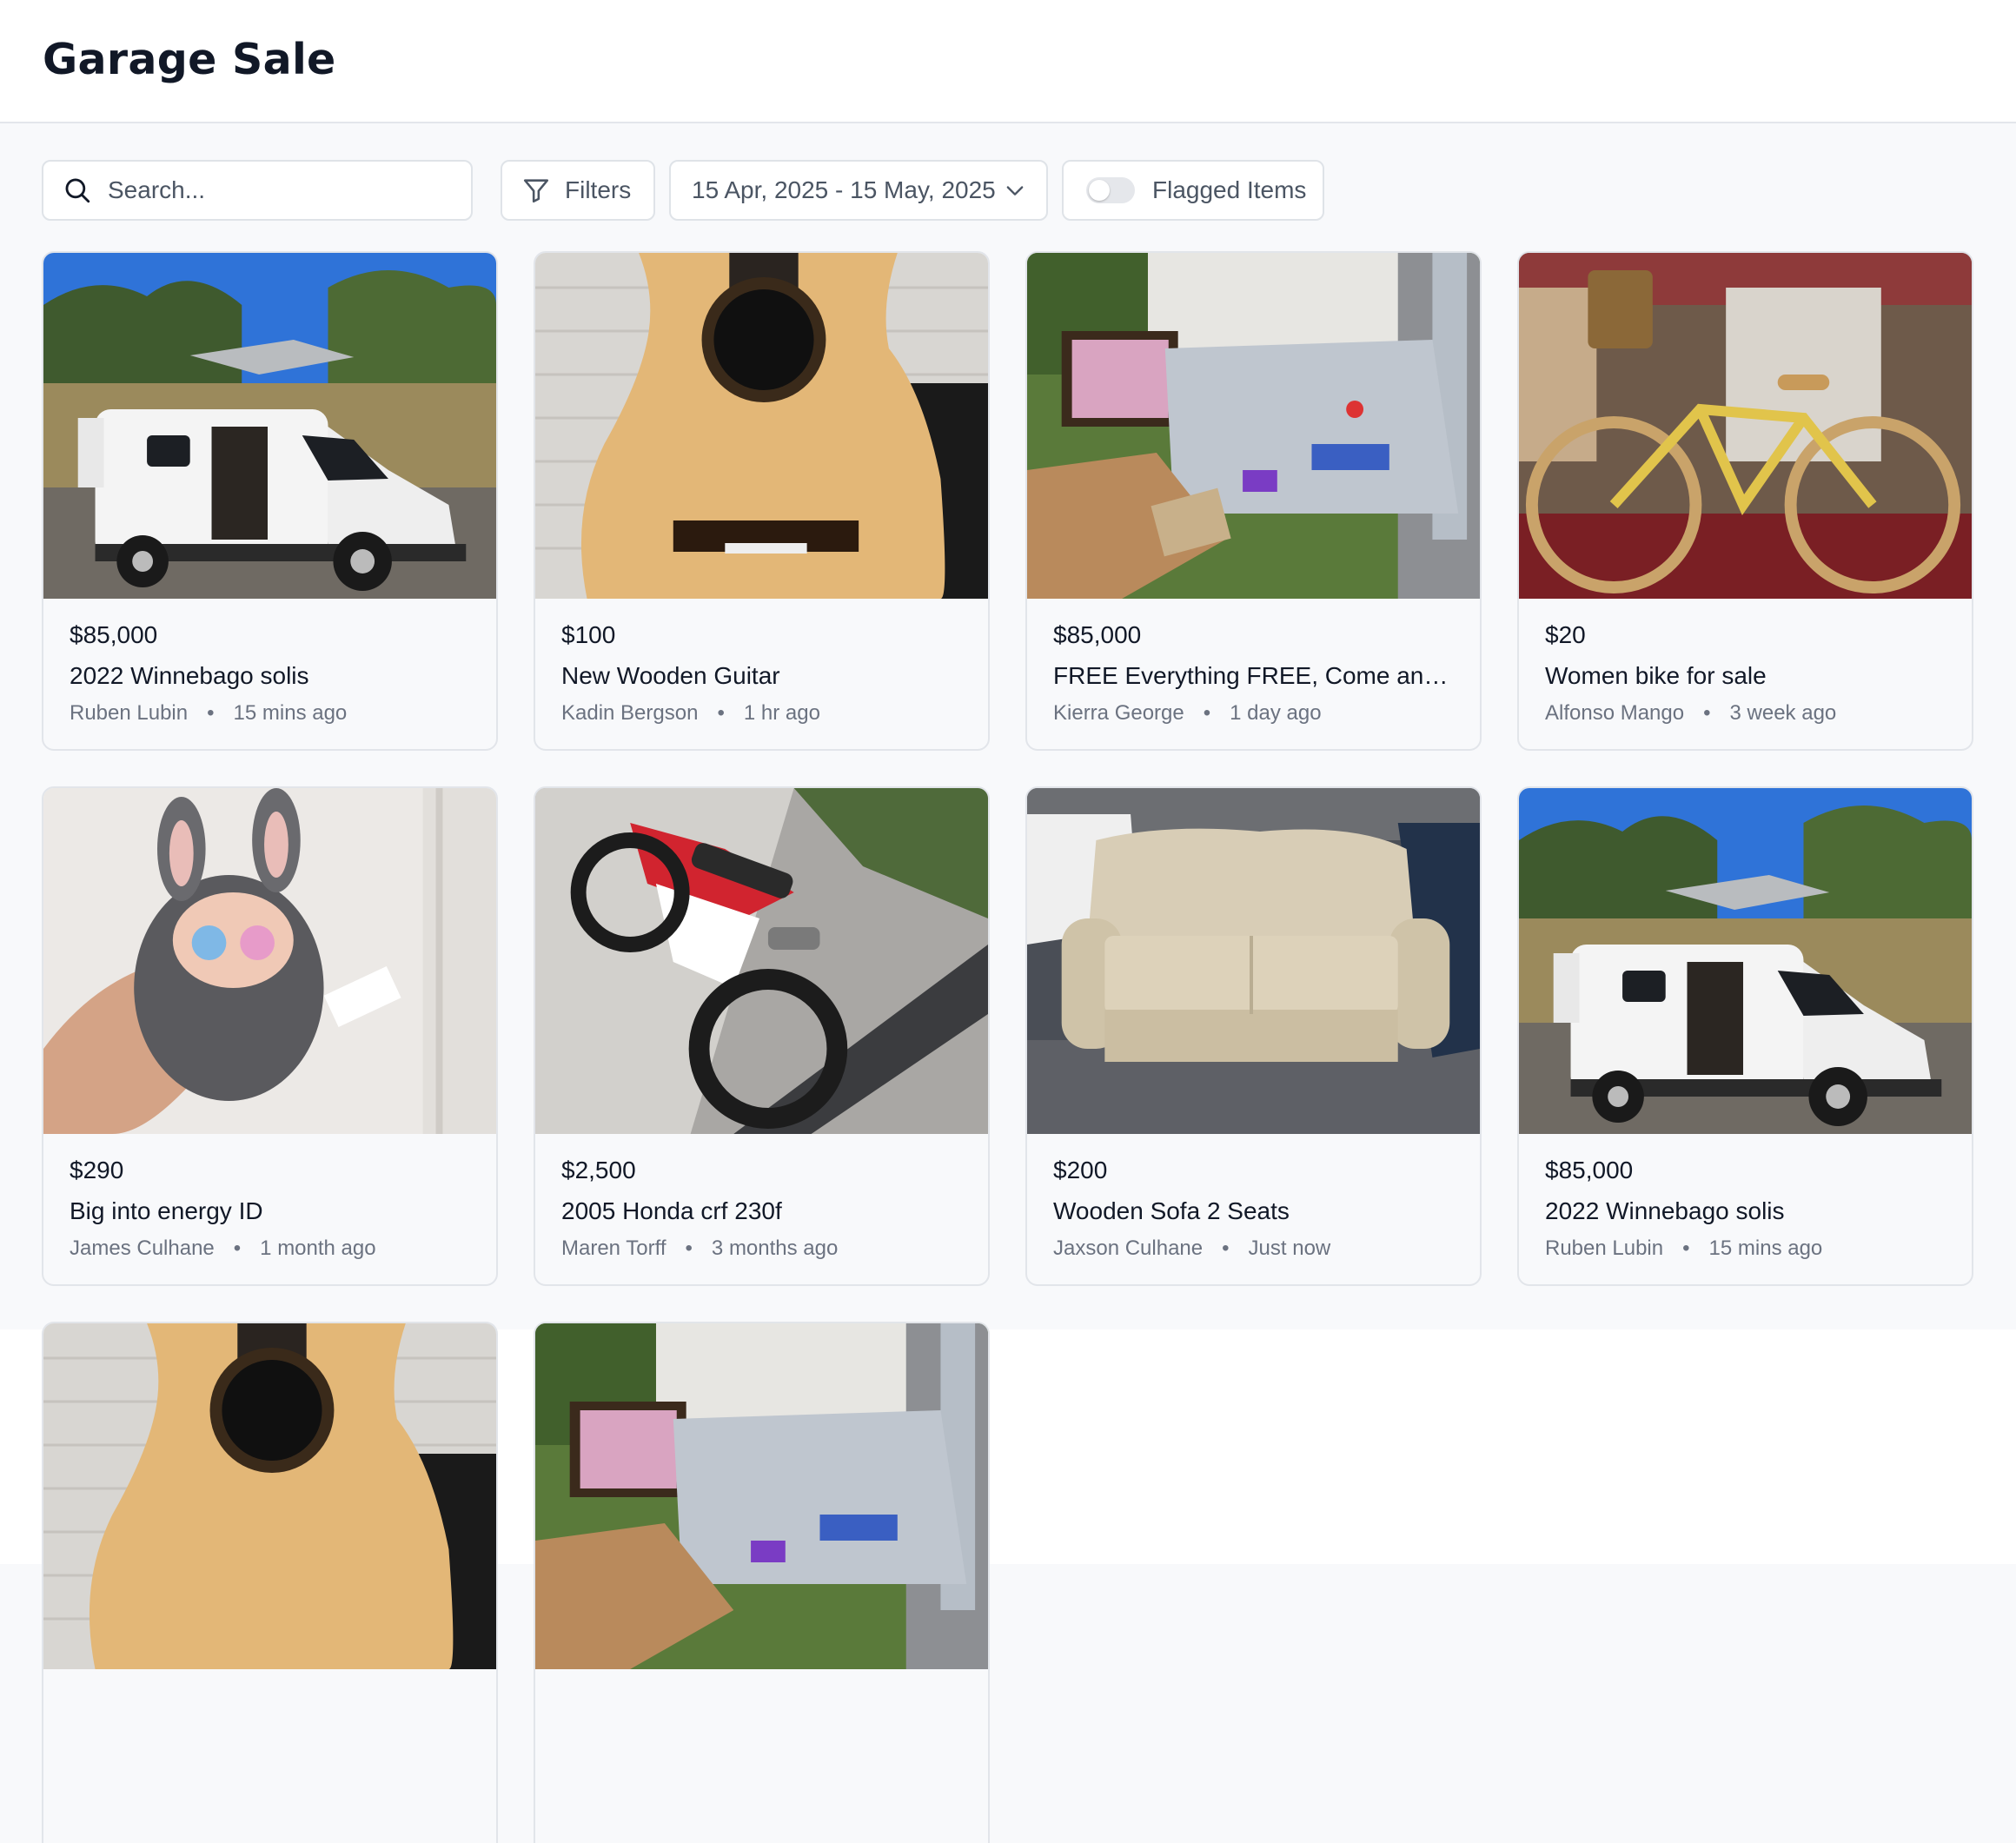 Image resolution: width=2016 pixels, height=1843 pixels. What do you see at coordinates (1171, 1210) in the screenshot?
I see `listing-title: Wooden Sofa 2 Seats` at bounding box center [1171, 1210].